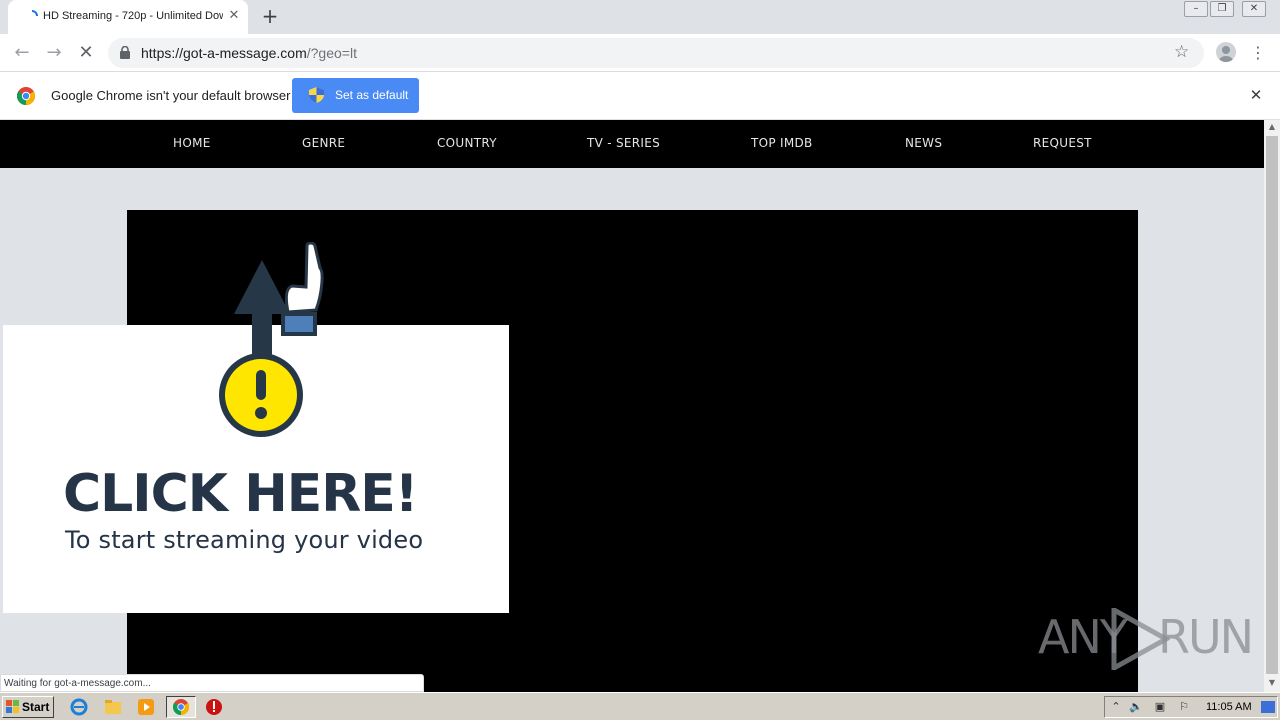 This screenshot has height=720, width=1280. What do you see at coordinates (1272, 127) in the screenshot?
I see `scroll-up-icon: ▲` at bounding box center [1272, 127].